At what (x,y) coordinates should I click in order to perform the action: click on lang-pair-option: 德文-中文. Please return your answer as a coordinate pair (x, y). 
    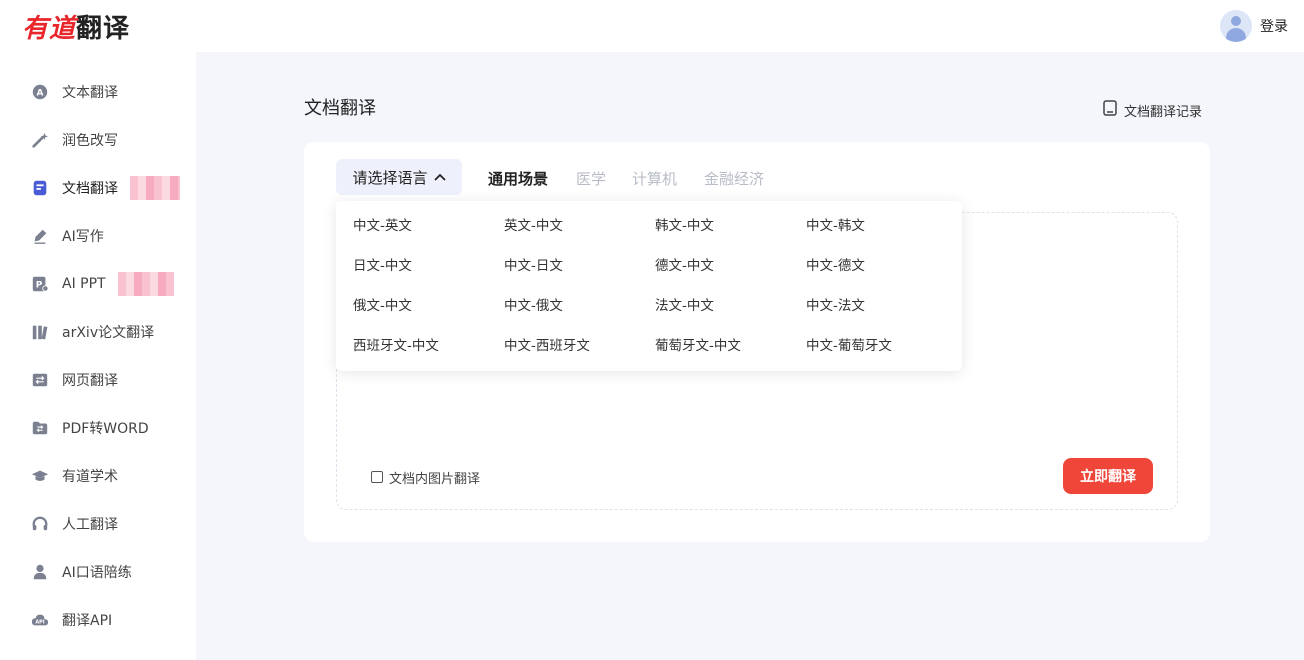
    Looking at the image, I should click on (684, 266).